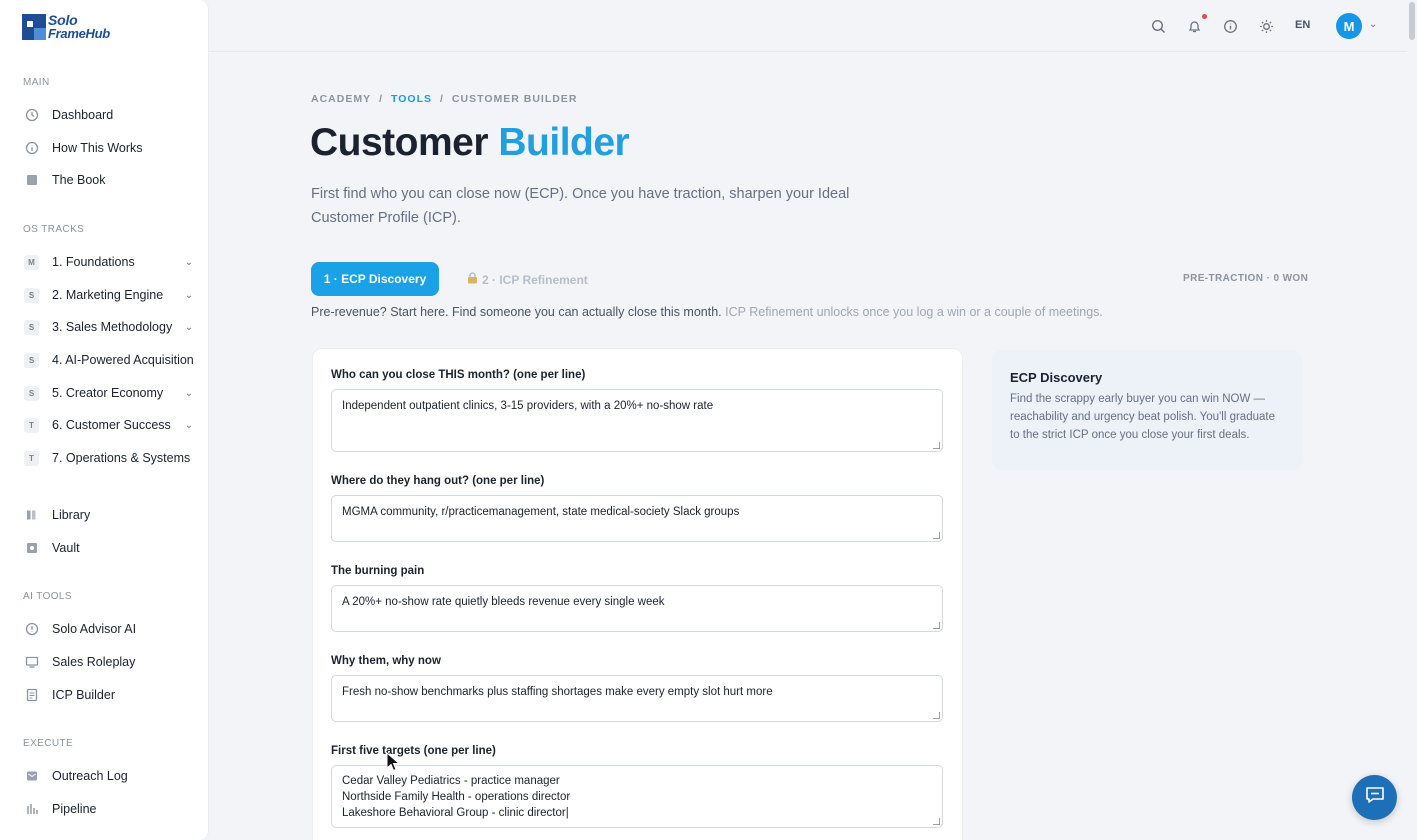  What do you see at coordinates (110, 180) in the screenshot?
I see `sidebar-item-the-book: The Book` at bounding box center [110, 180].